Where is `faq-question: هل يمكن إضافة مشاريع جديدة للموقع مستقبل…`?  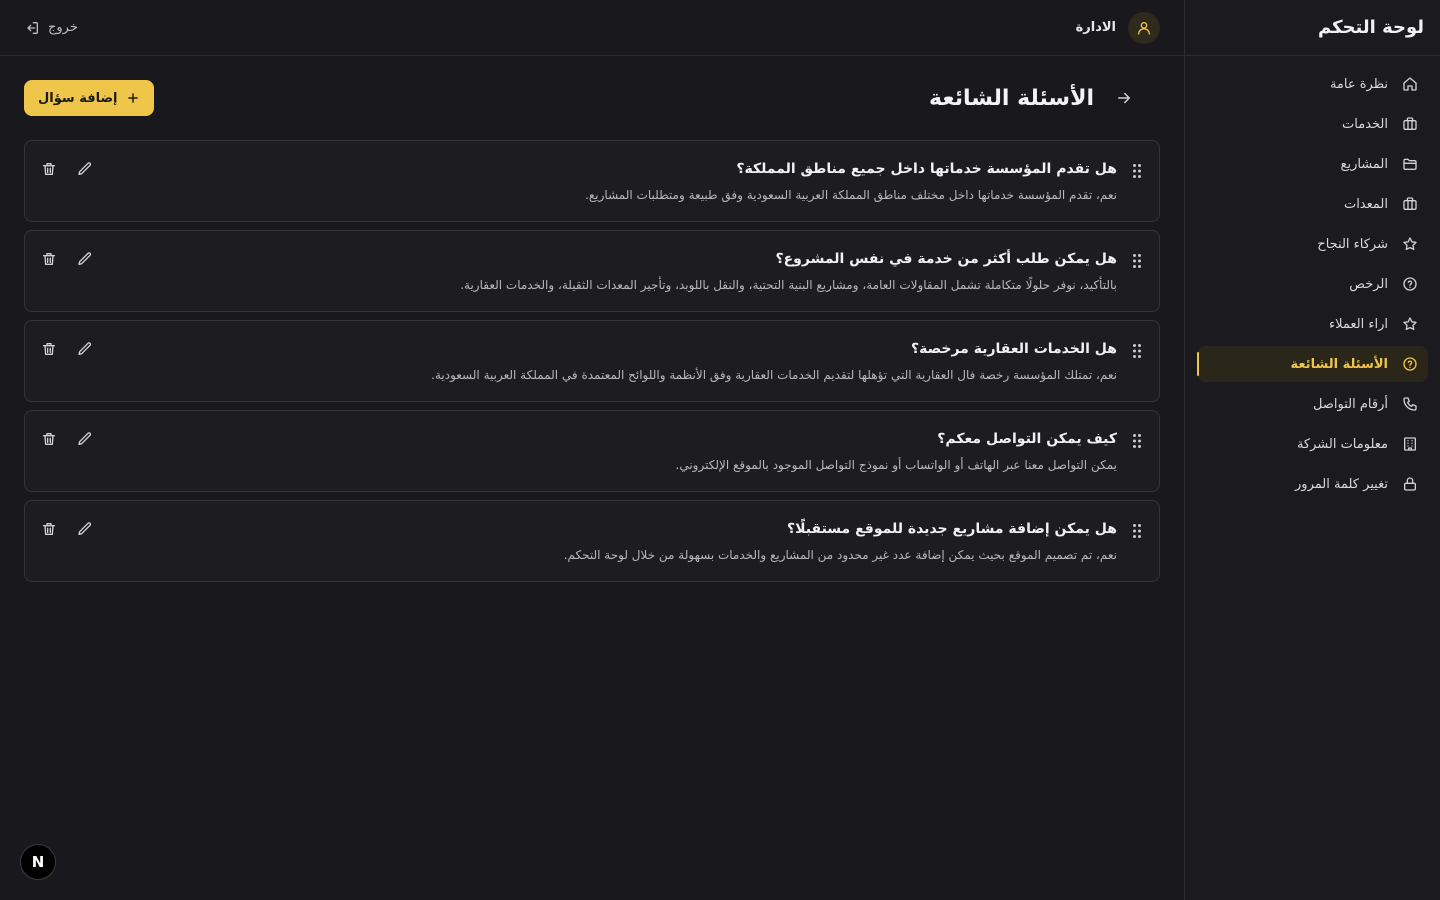 faq-question: هل يمكن إضافة مشاريع جديدة للموقع مستقبل… is located at coordinates (952, 529).